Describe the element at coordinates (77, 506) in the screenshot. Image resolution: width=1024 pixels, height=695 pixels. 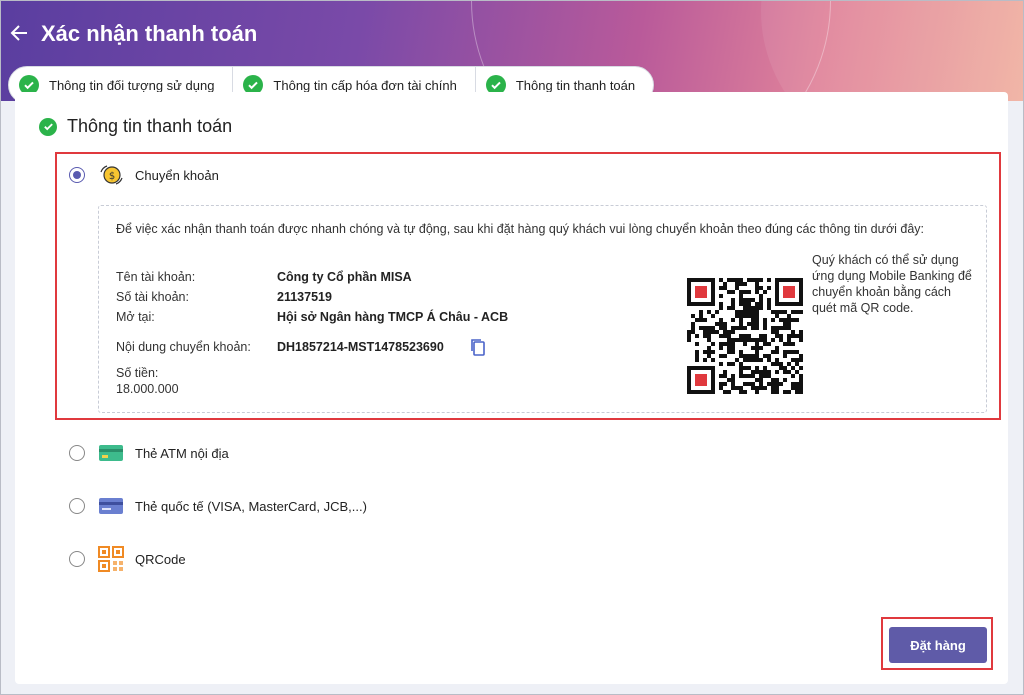
I see `radio-international-card` at that location.